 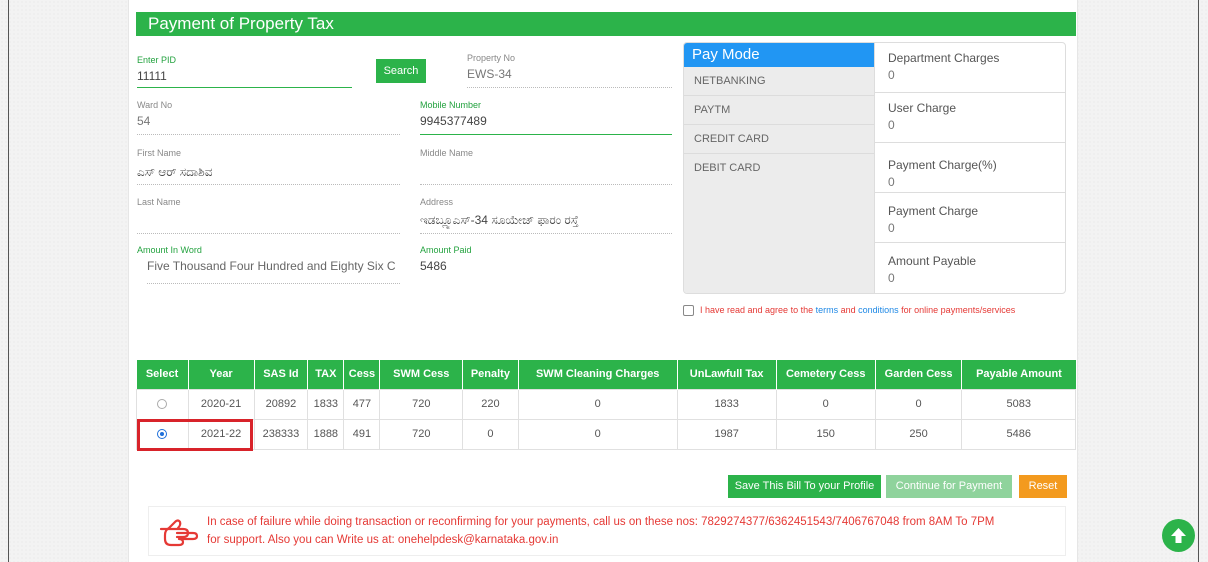 I want to click on paymode-paytm: PAYTM, so click(x=779, y=110).